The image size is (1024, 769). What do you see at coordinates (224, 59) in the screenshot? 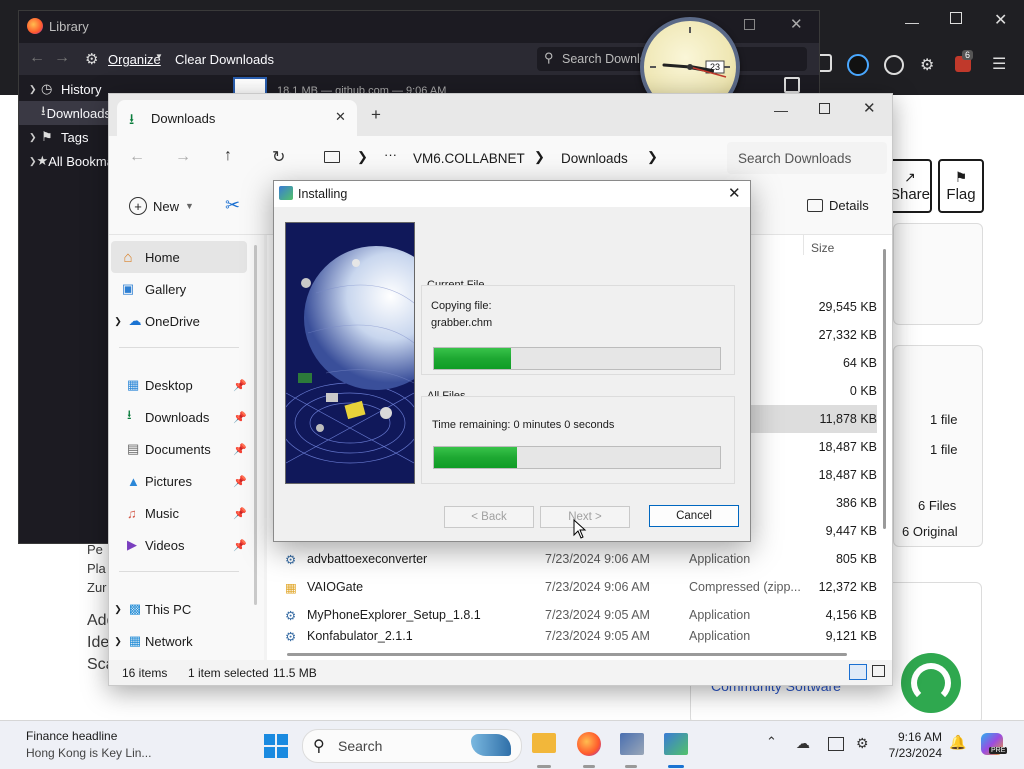
I see `clear-downloads-button: Clear Downloads` at bounding box center [224, 59].